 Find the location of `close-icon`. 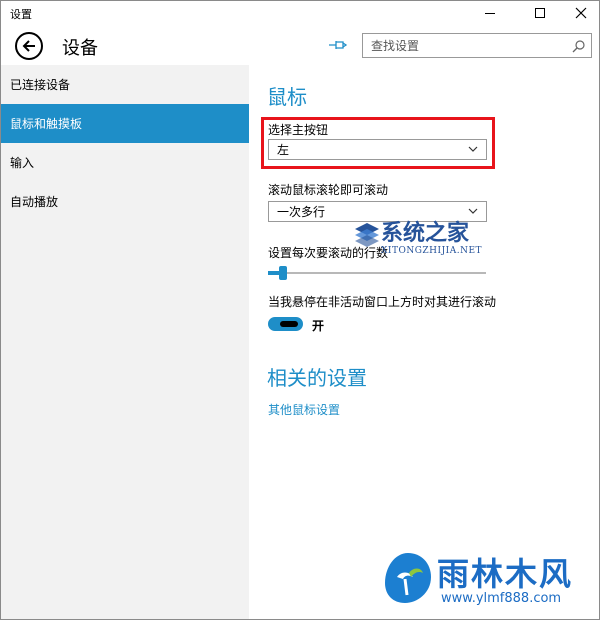

close-icon is located at coordinates (581, 13).